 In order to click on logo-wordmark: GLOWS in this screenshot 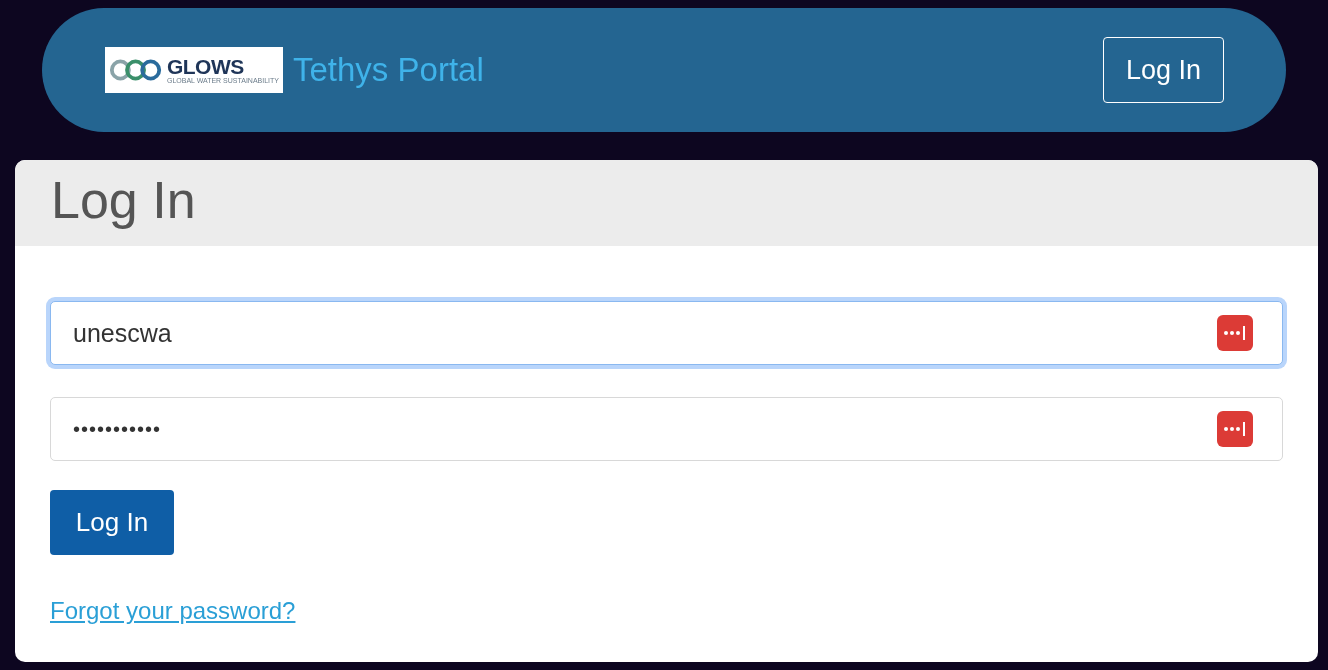, I will do `click(205, 66)`.